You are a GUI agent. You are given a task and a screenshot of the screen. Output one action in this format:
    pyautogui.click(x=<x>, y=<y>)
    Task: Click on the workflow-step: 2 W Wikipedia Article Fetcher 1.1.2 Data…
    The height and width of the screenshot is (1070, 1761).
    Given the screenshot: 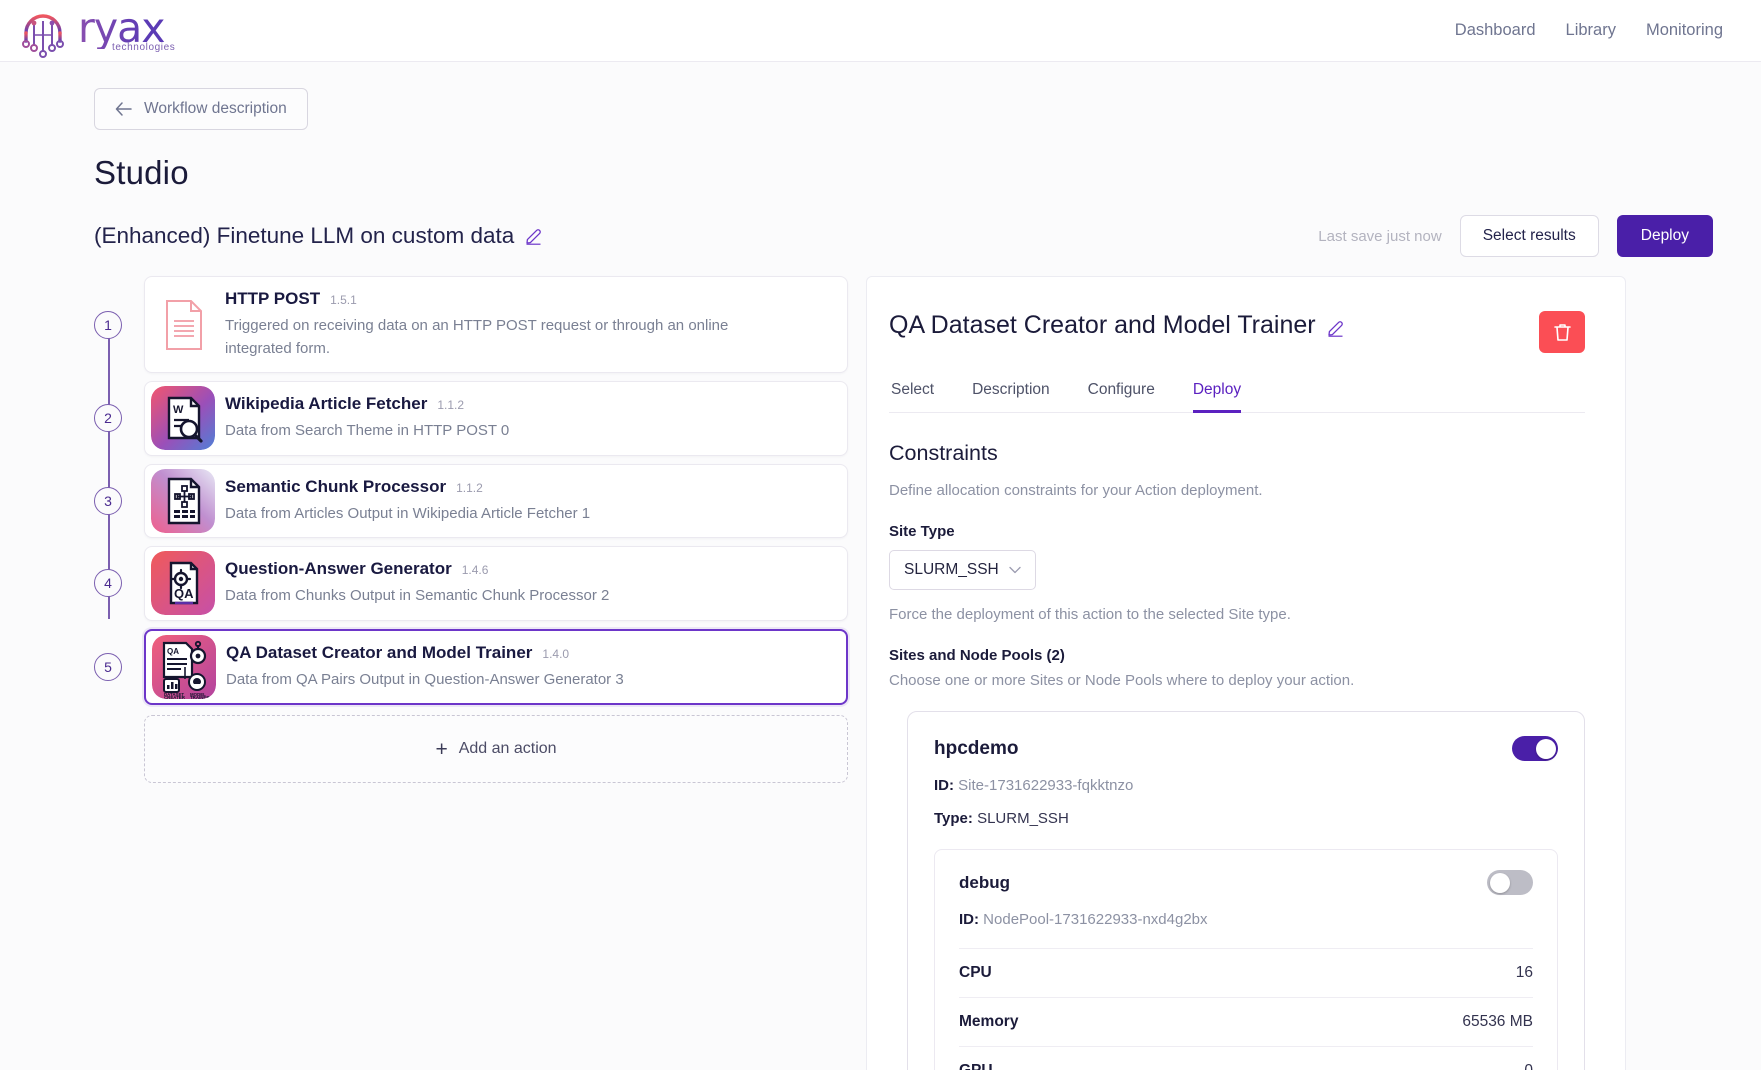 What is the action you would take?
    pyautogui.click(x=471, y=418)
    